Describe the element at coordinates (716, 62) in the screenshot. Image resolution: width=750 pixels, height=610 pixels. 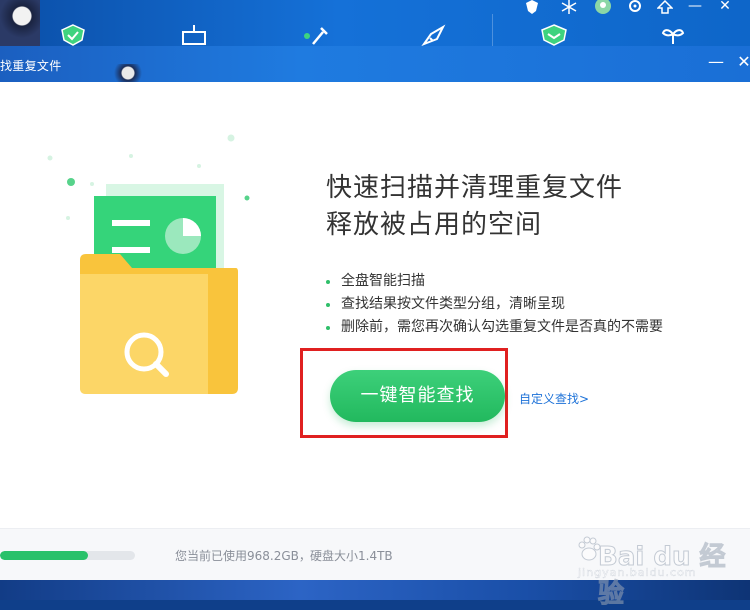
I see `dialog-minimize-button: —` at that location.